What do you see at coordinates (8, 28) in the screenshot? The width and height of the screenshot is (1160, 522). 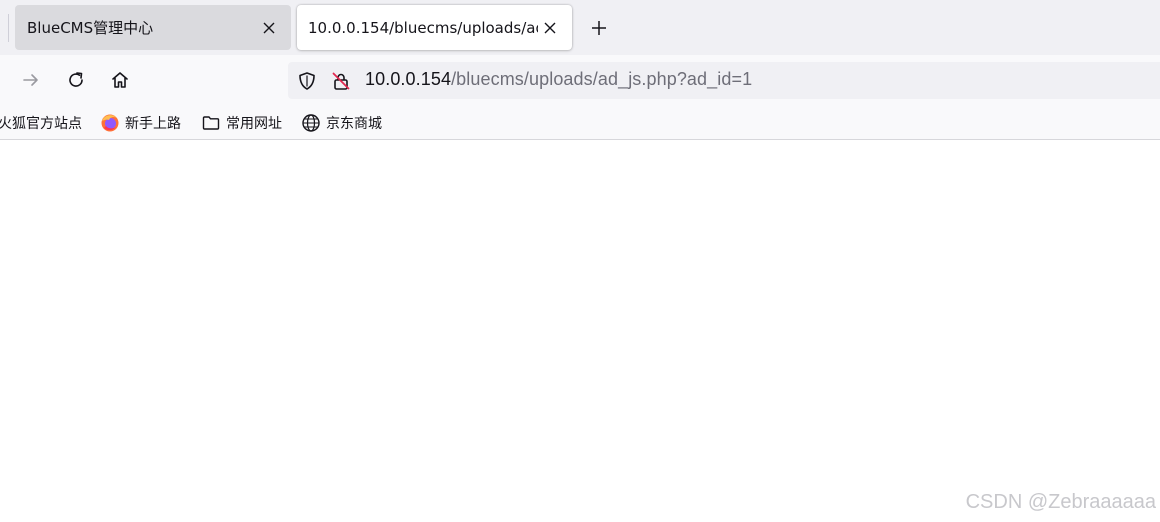 I see `tabstrip-edge-divider` at bounding box center [8, 28].